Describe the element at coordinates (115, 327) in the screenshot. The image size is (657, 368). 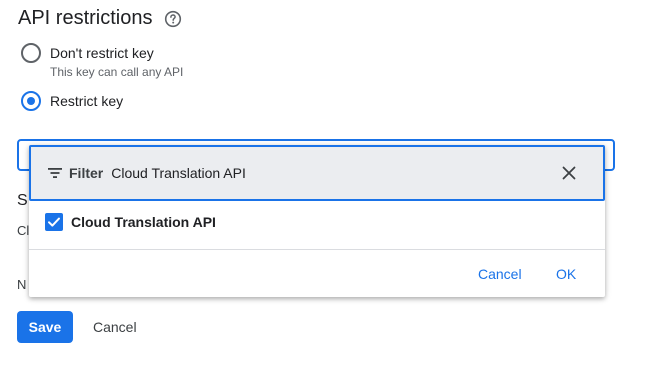
I see `cancel-button: Cancel` at that location.